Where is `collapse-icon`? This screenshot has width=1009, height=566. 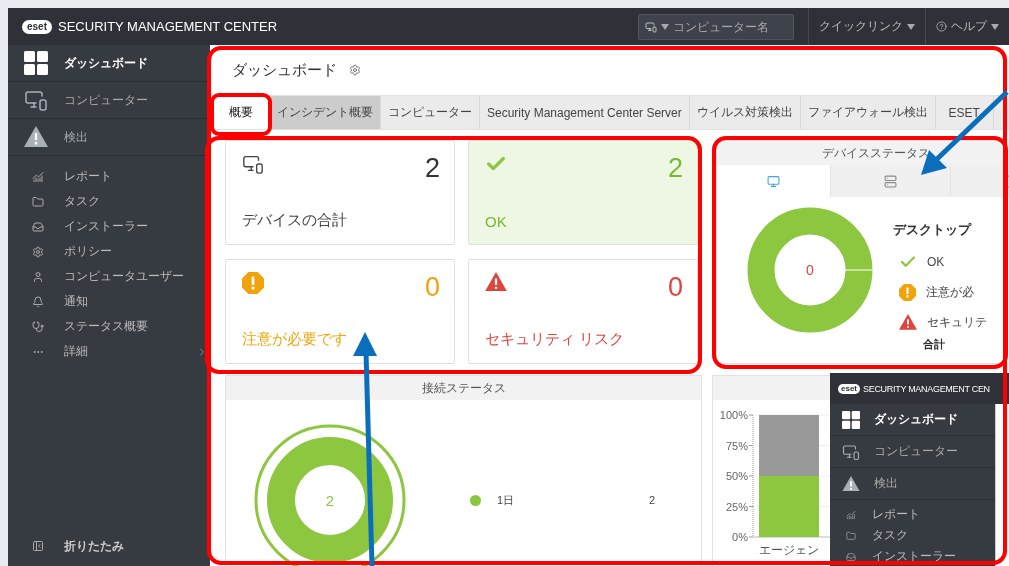
collapse-icon is located at coordinates (38, 546).